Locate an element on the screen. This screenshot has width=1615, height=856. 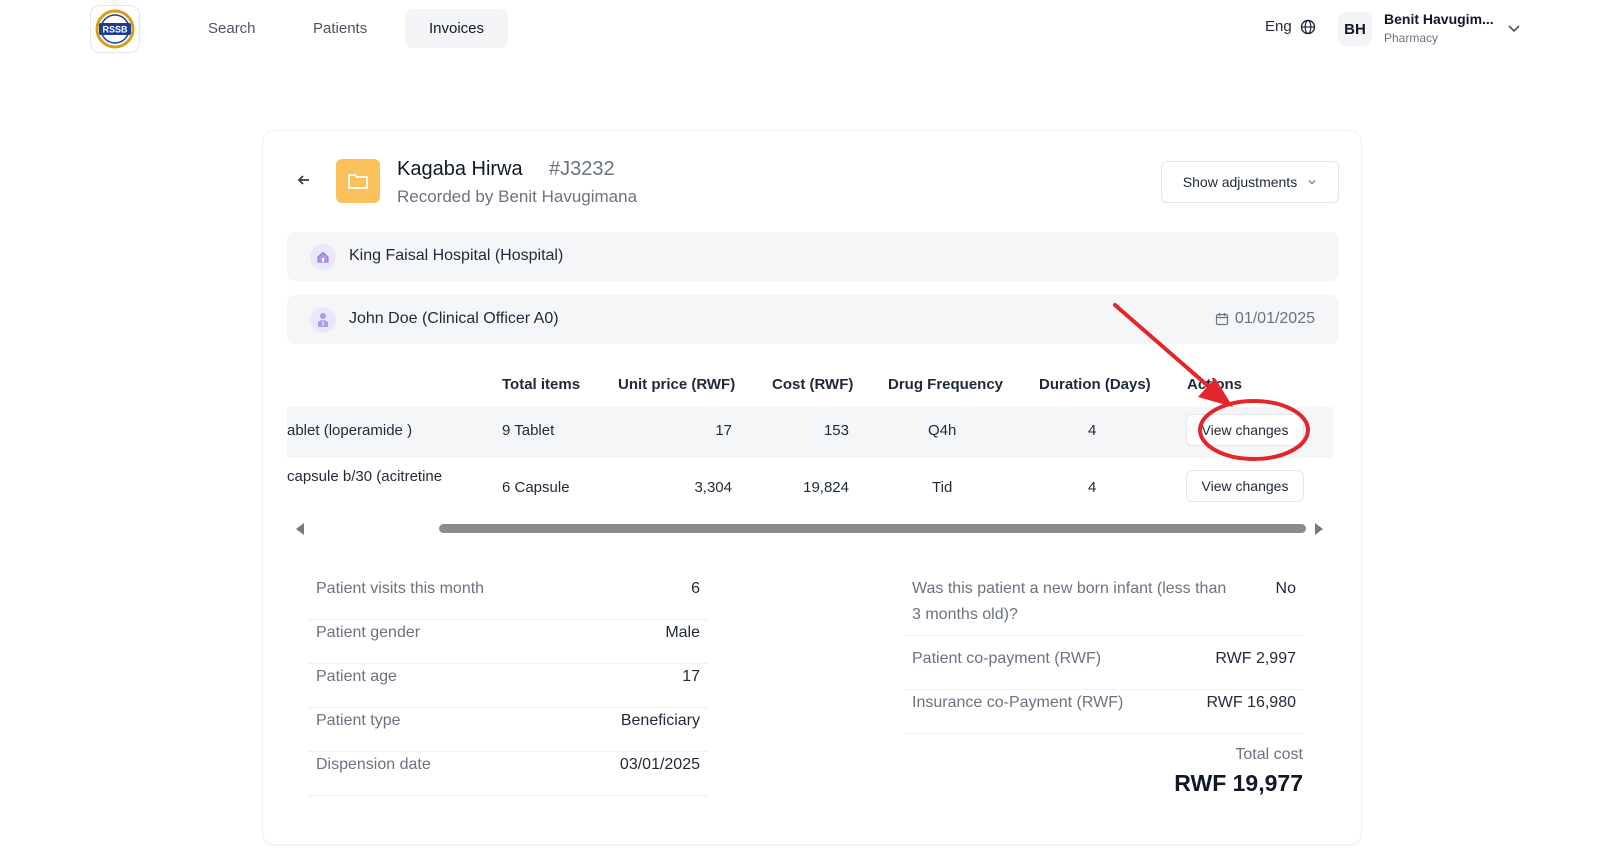
summary-value: 03/01/2025 is located at coordinates (659, 764).